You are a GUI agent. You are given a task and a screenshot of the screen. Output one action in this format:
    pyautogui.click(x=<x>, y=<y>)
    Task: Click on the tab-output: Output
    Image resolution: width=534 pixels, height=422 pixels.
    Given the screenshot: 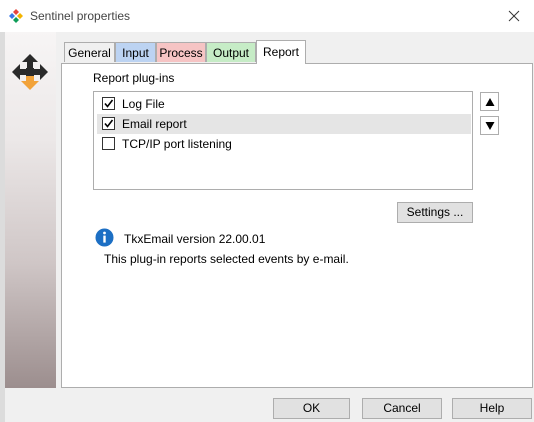 What is the action you would take?
    pyautogui.click(x=231, y=52)
    